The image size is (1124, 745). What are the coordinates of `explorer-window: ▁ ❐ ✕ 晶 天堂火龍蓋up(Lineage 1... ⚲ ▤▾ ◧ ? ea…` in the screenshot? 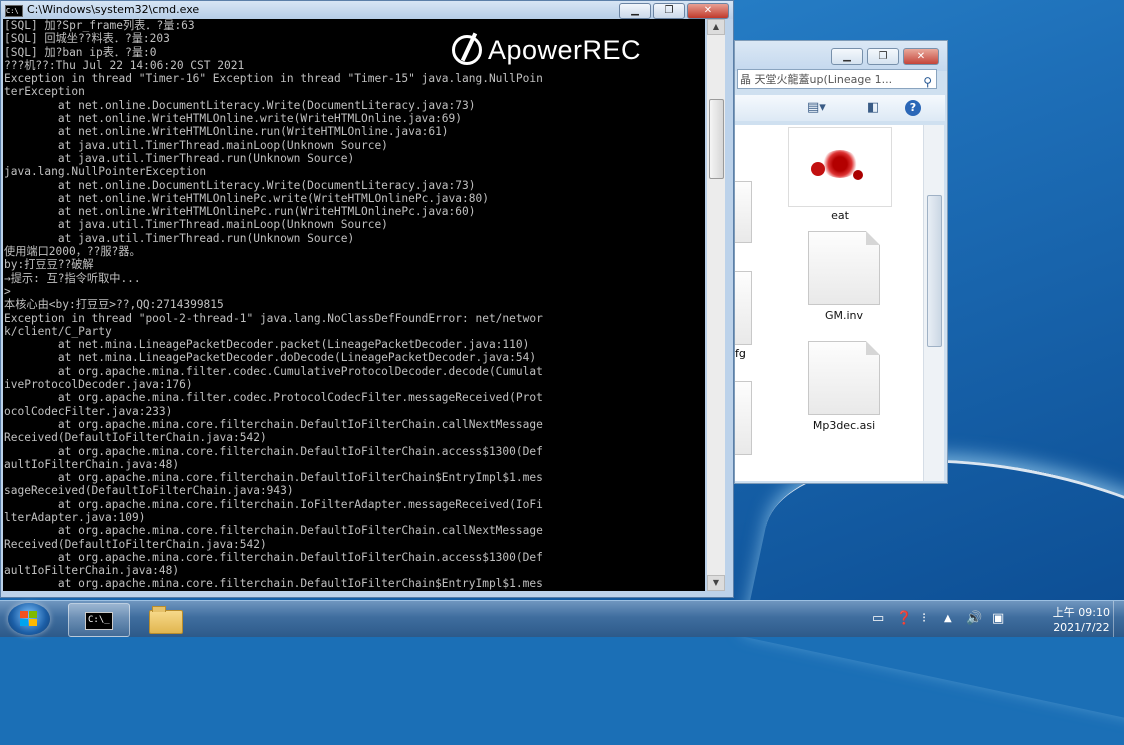 It's located at (841, 262).